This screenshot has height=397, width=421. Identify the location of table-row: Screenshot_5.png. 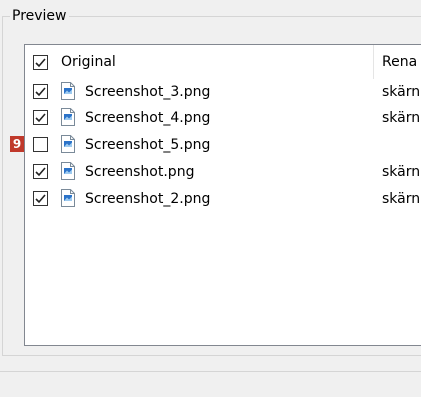
(223, 145).